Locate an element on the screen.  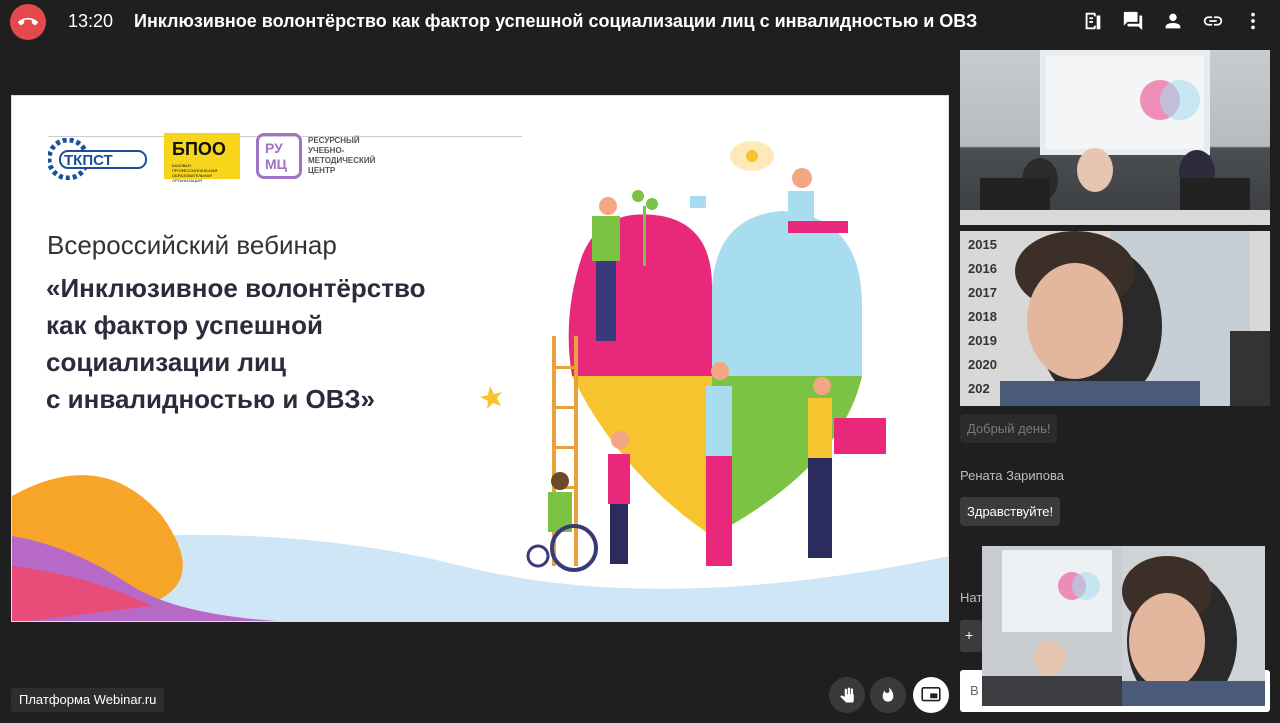
phone-hangup-icon is located at coordinates (28, 21).